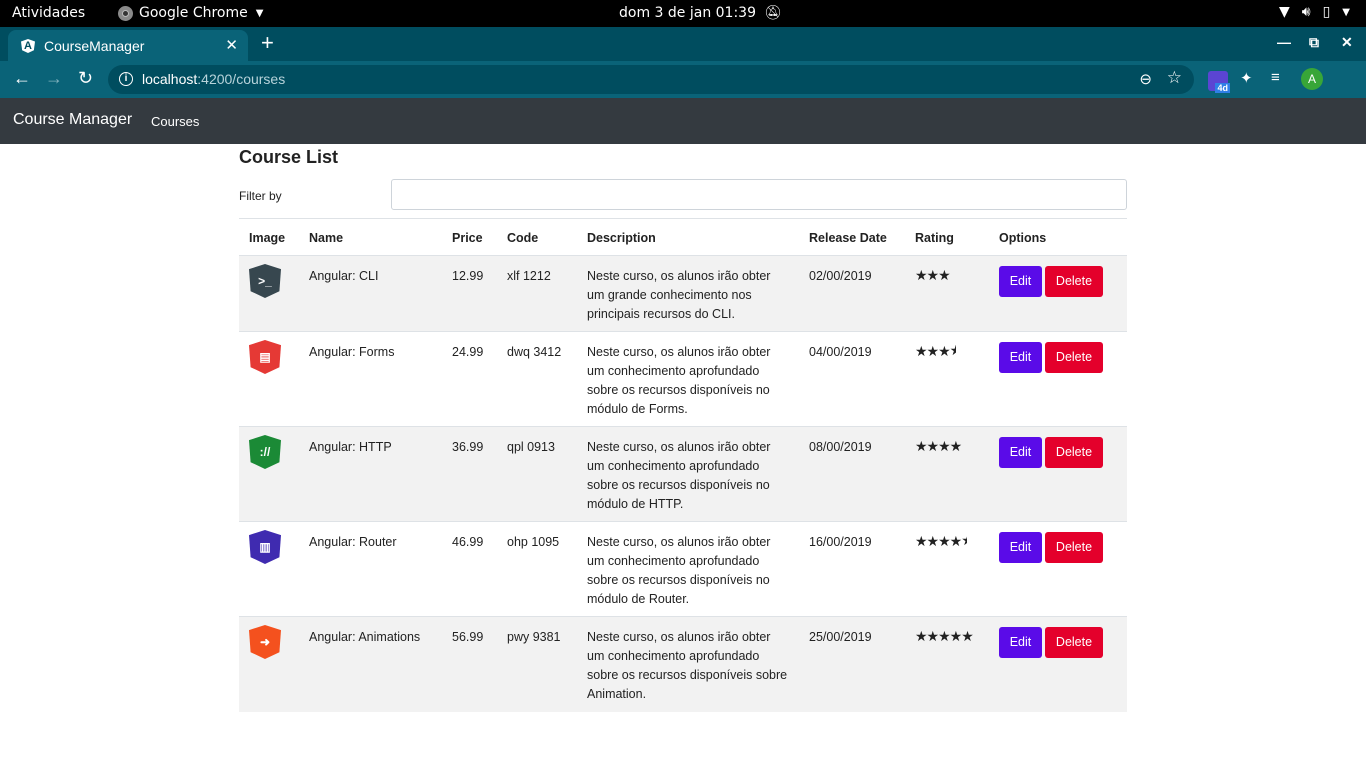  What do you see at coordinates (1284, 12) in the screenshot?
I see `wifi-icon: ▼` at bounding box center [1284, 12].